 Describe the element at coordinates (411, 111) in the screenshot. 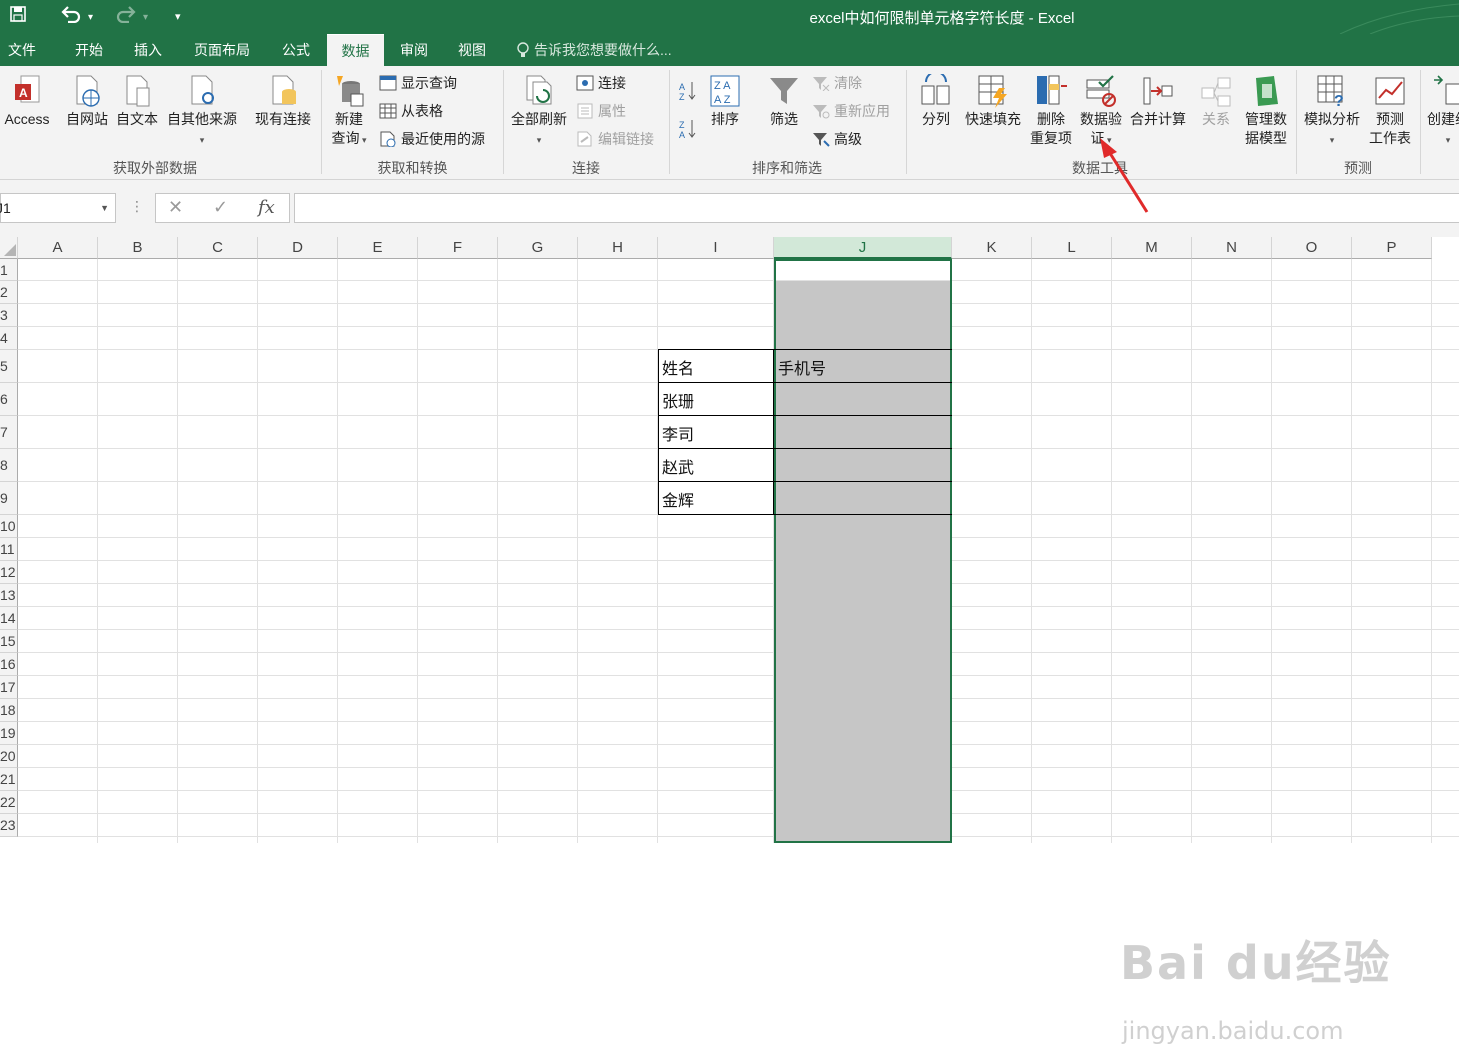

I see `from-table-button: 从表格` at that location.